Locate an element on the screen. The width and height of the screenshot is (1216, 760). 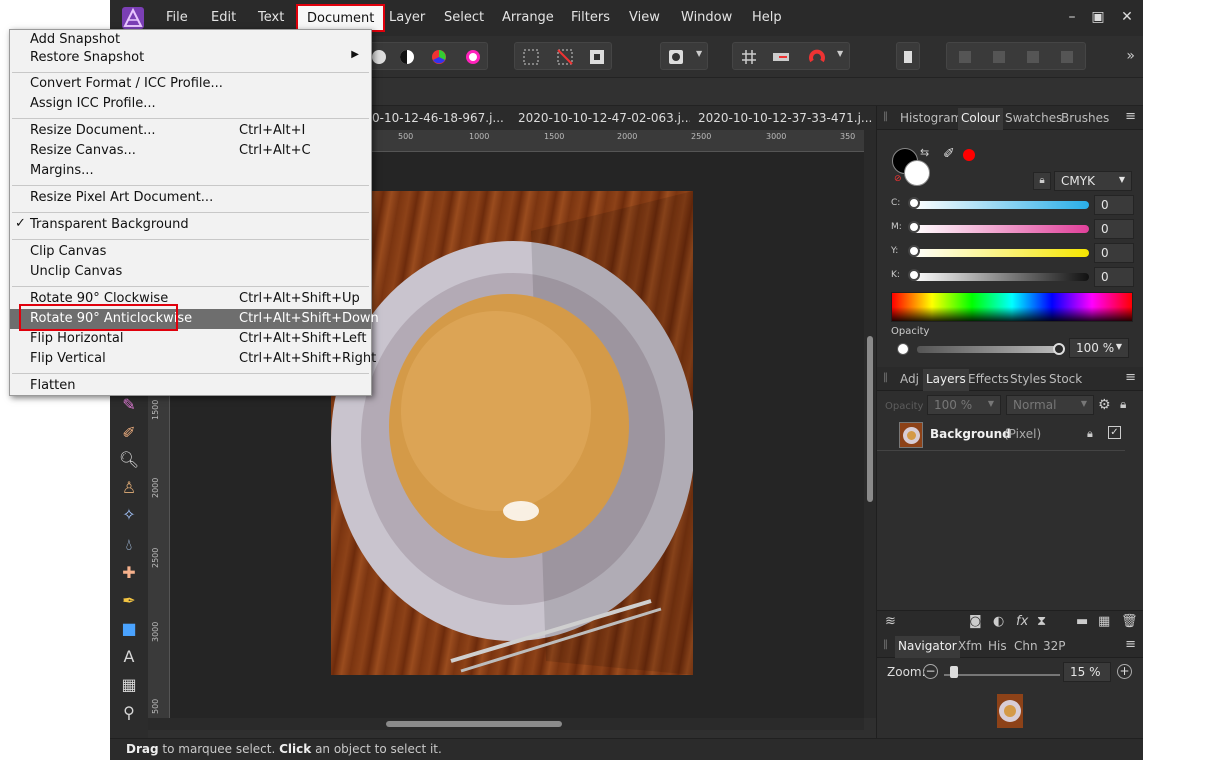
deselect-icon is located at coordinates (565, 57).